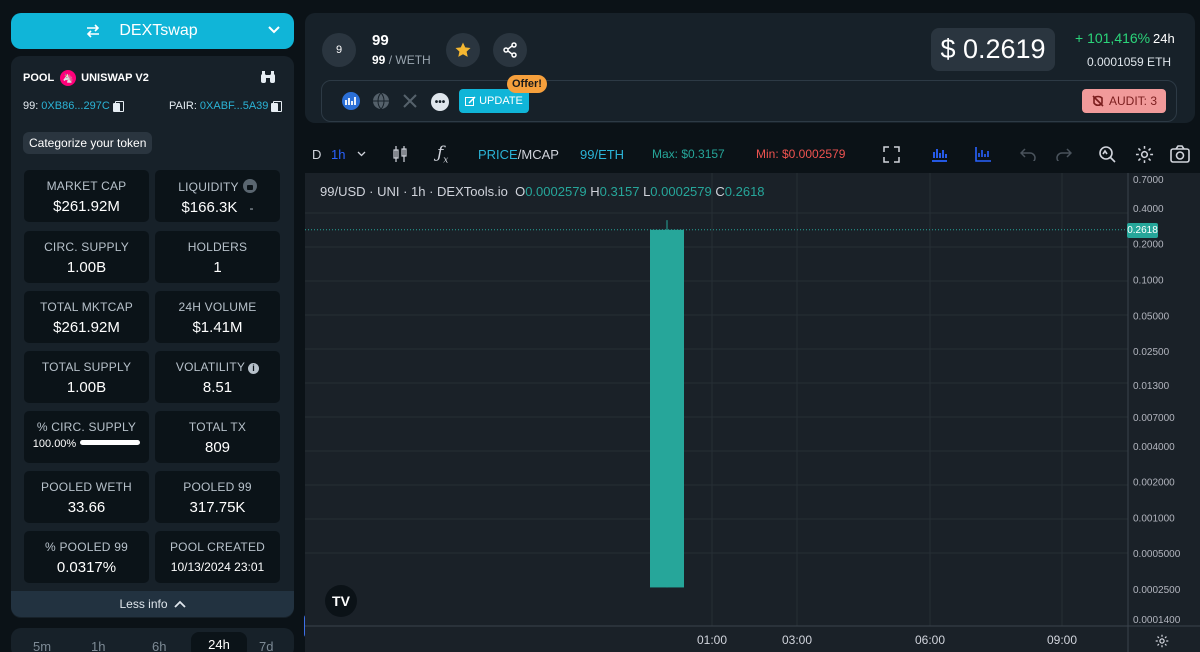  Describe the element at coordinates (268, 77) in the screenshot. I see `binoculars-icon` at that location.